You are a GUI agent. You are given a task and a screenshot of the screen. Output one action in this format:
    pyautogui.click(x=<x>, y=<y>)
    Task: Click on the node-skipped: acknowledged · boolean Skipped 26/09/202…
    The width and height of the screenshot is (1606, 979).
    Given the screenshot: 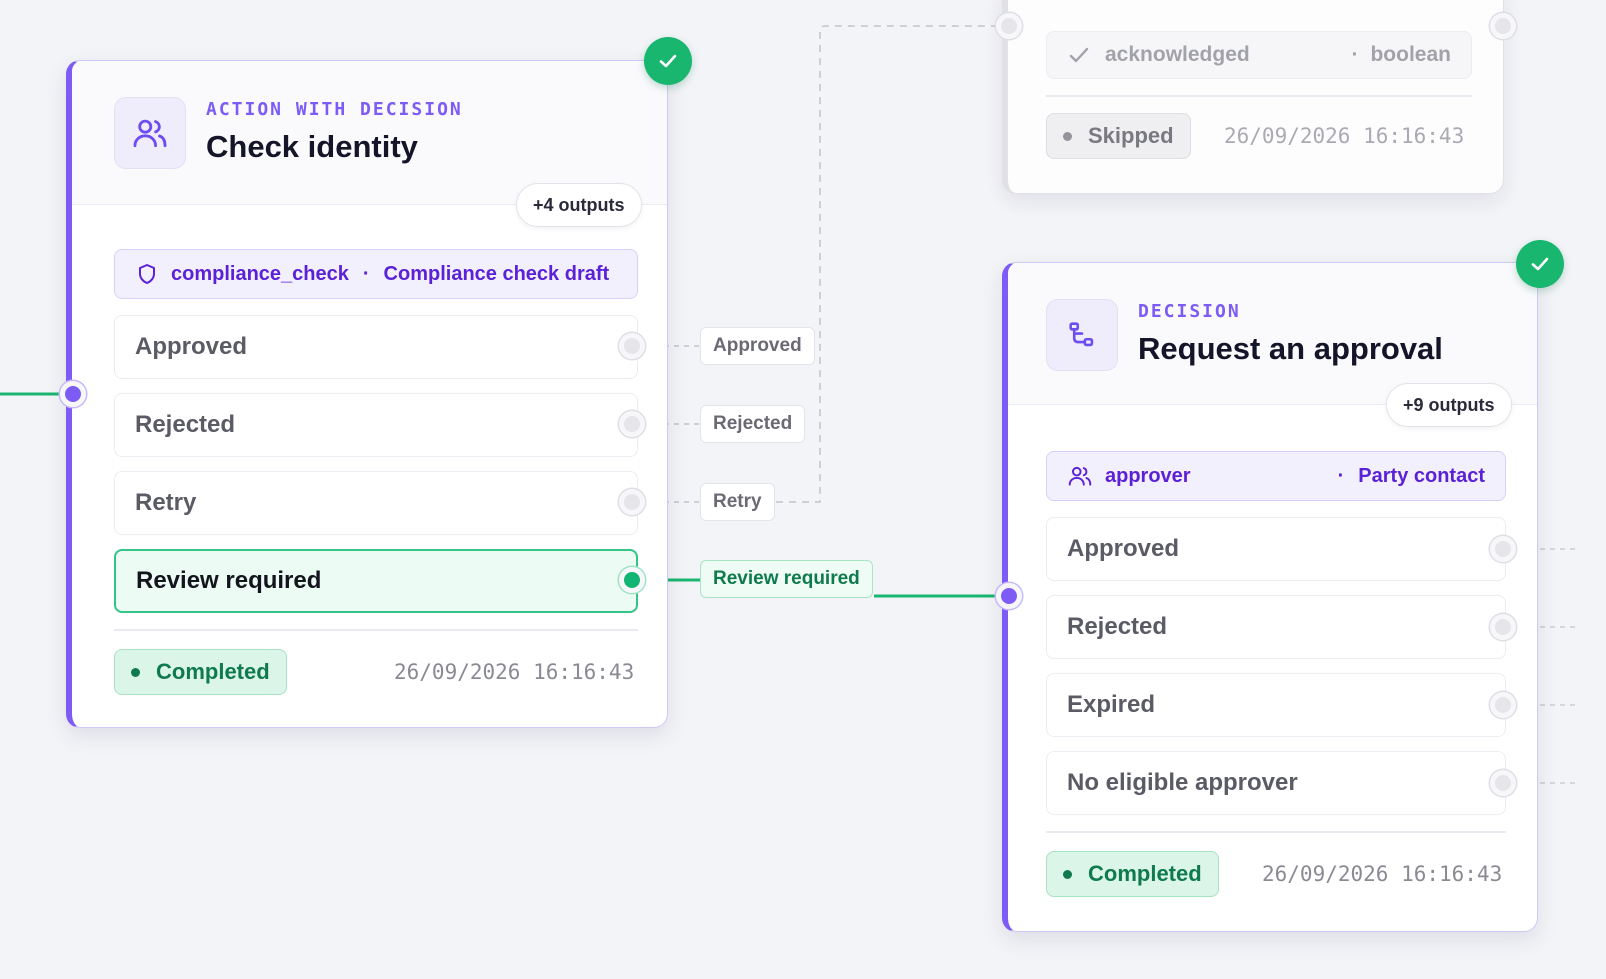 What is the action you would take?
    pyautogui.click(x=1253, y=97)
    